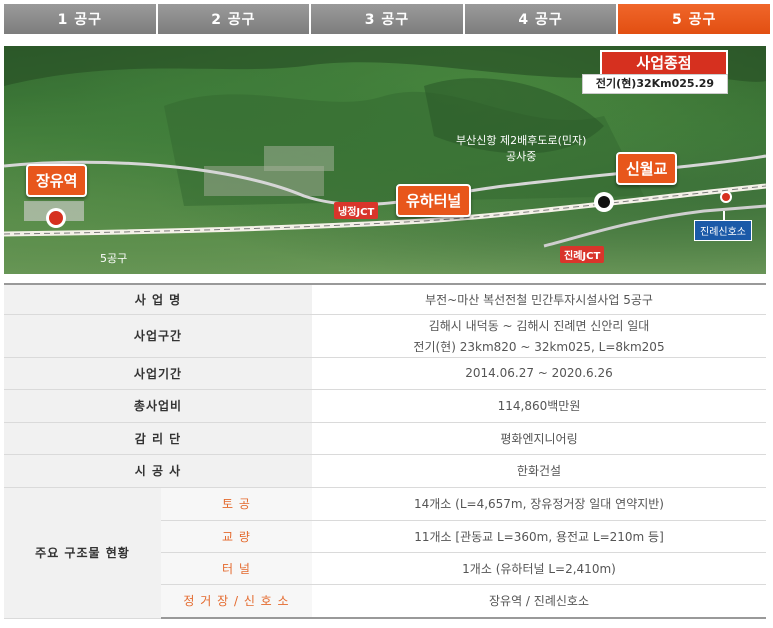 The width and height of the screenshot is (773, 628). Describe the element at coordinates (539, 601) in the screenshot. I see `station-value: 장유역 / 진례신호소` at that location.